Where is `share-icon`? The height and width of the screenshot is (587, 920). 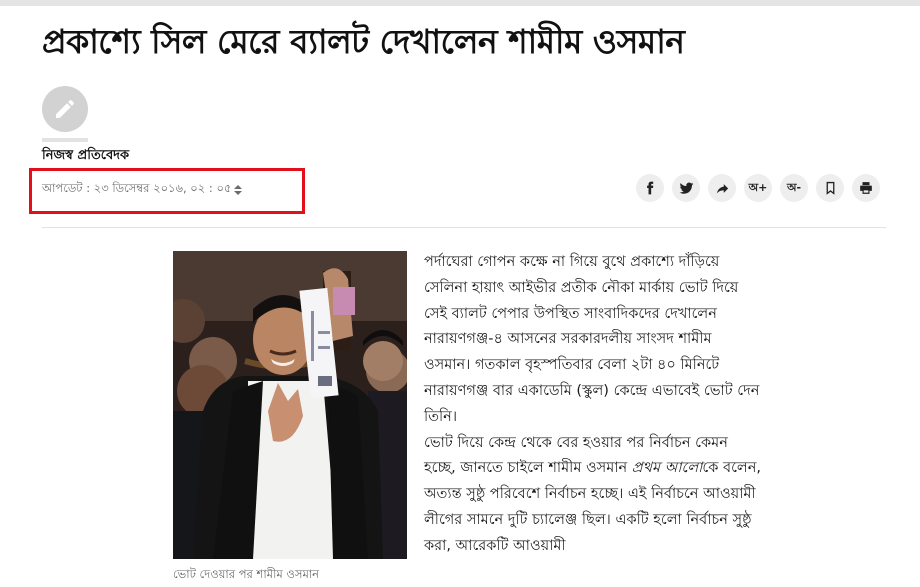 share-icon is located at coordinates (722, 188).